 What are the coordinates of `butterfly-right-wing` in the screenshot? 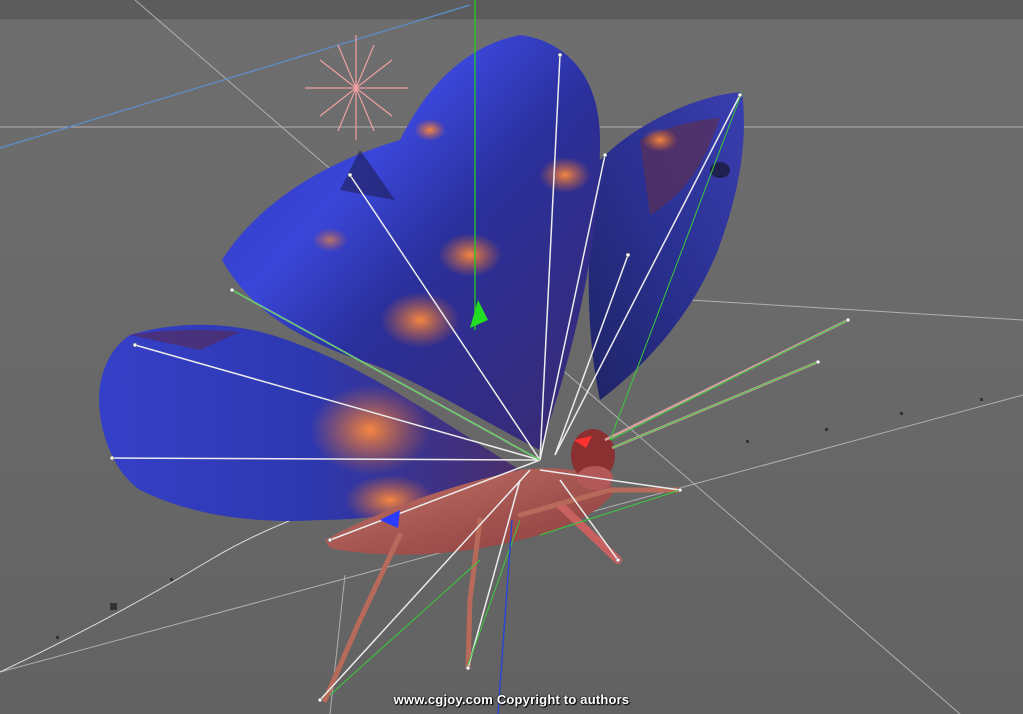 It's located at (666, 246).